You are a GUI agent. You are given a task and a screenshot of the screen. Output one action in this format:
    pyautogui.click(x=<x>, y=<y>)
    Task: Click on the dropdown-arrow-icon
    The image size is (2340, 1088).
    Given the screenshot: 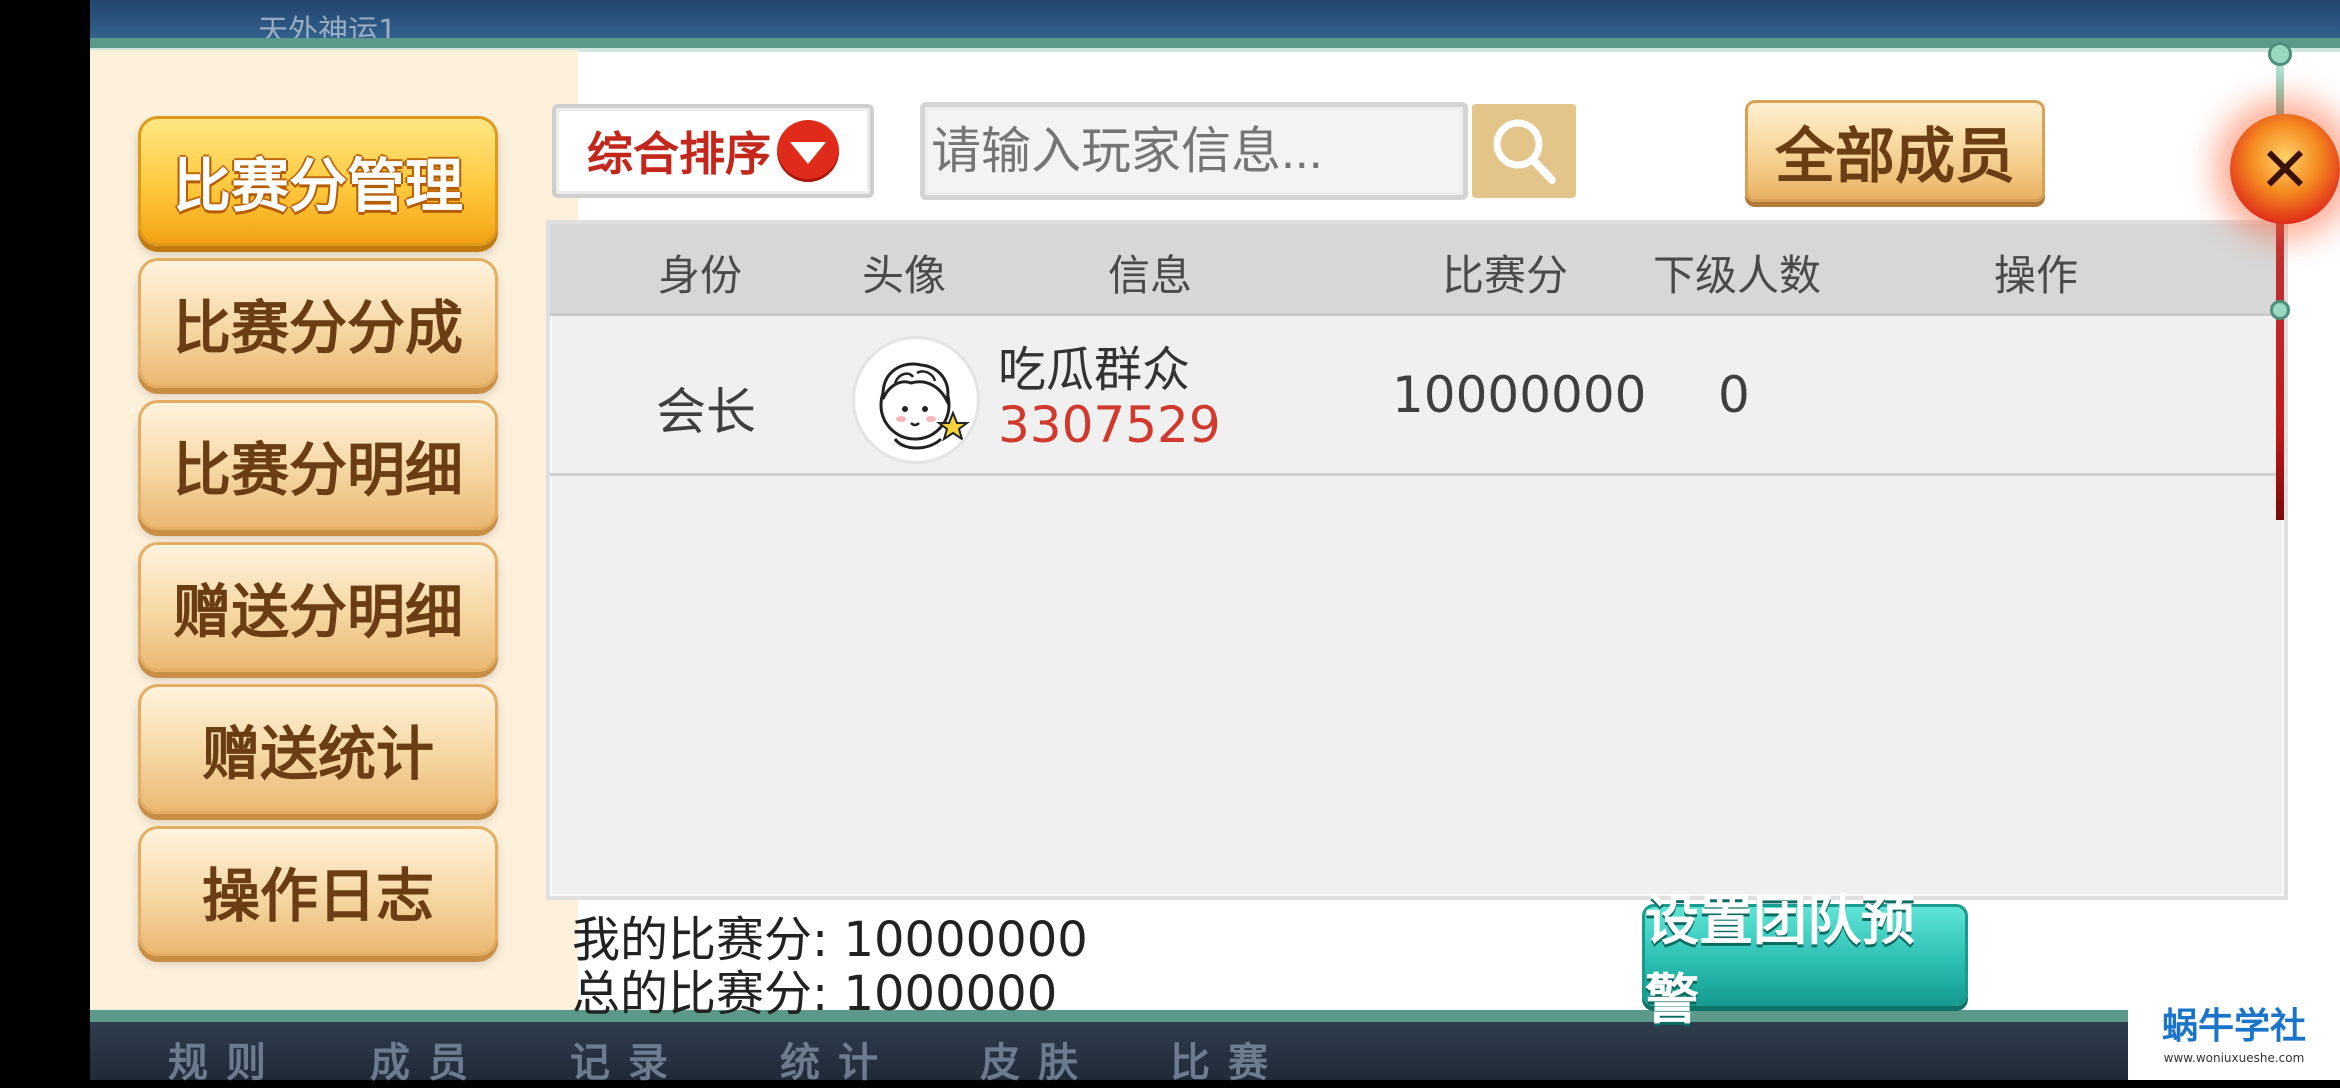 What is the action you would take?
    pyautogui.click(x=808, y=151)
    